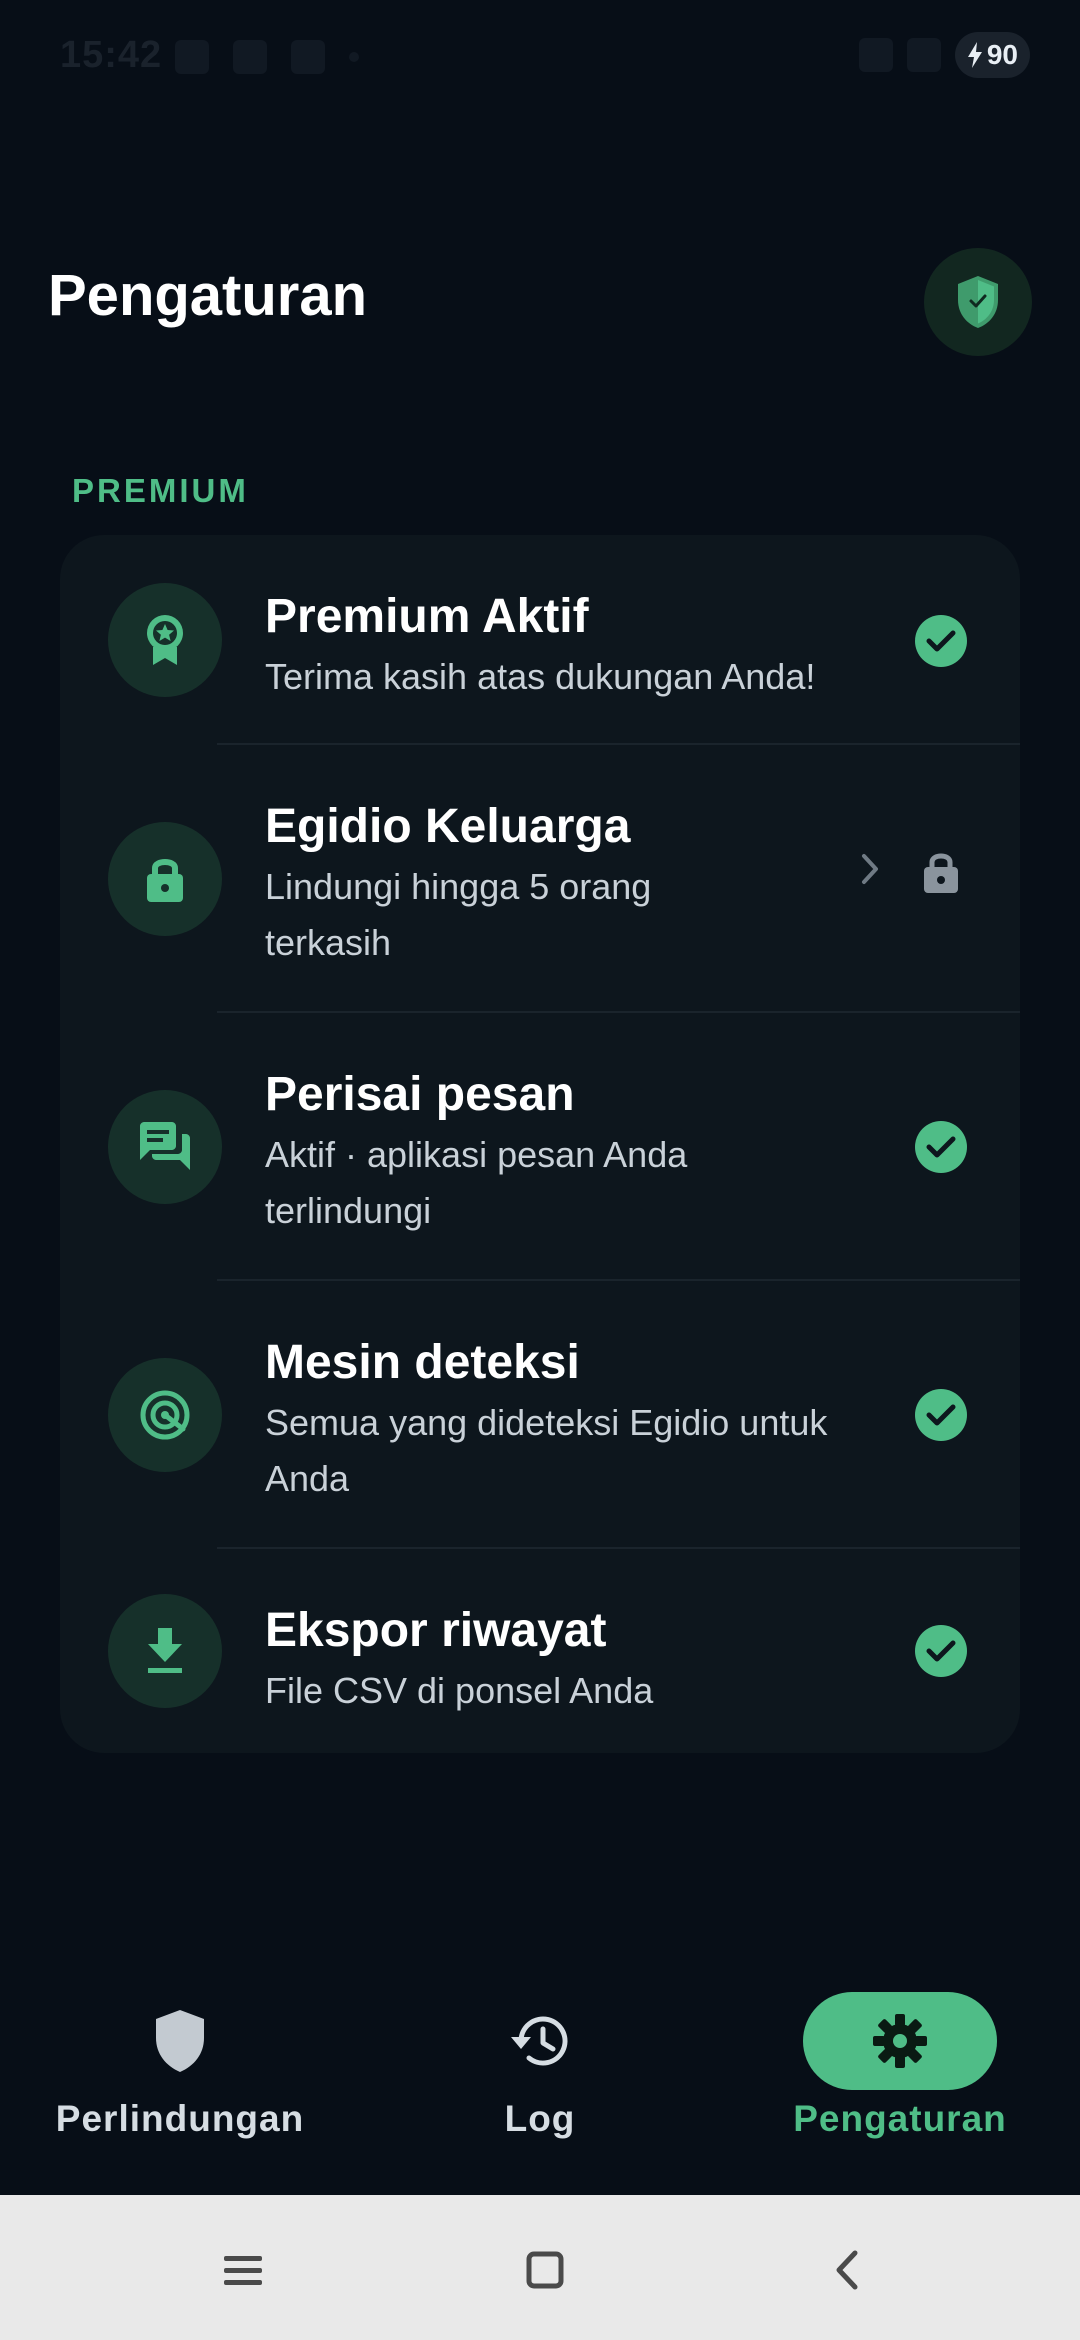 This screenshot has height=2340, width=1080. What do you see at coordinates (436, 1630) in the screenshot?
I see `row-title: Ekspor riwayat` at bounding box center [436, 1630].